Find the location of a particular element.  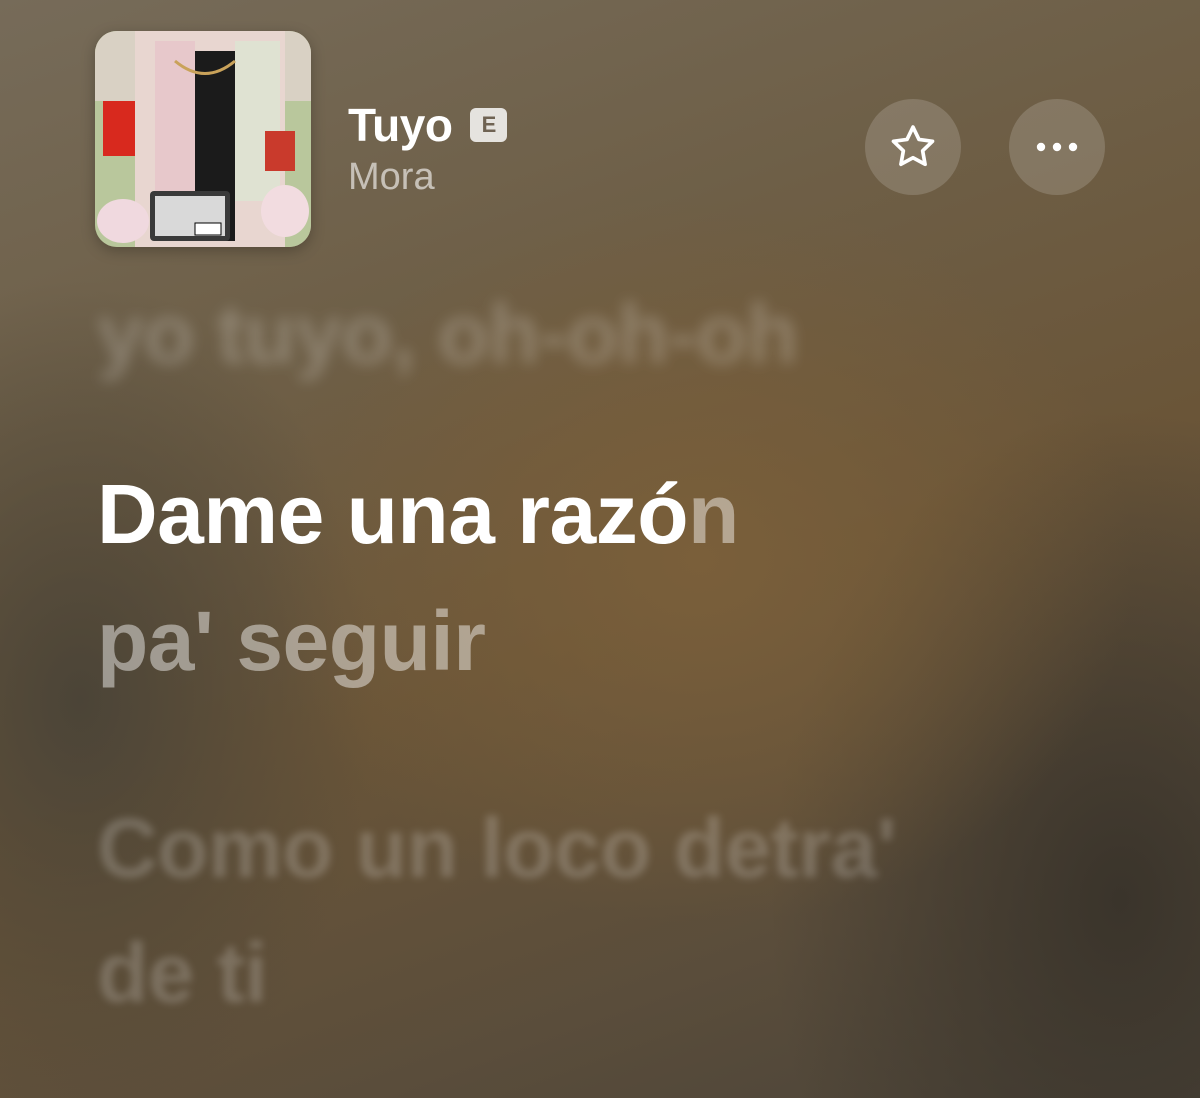

lyric-current-unsung: n is located at coordinates (713, 514).